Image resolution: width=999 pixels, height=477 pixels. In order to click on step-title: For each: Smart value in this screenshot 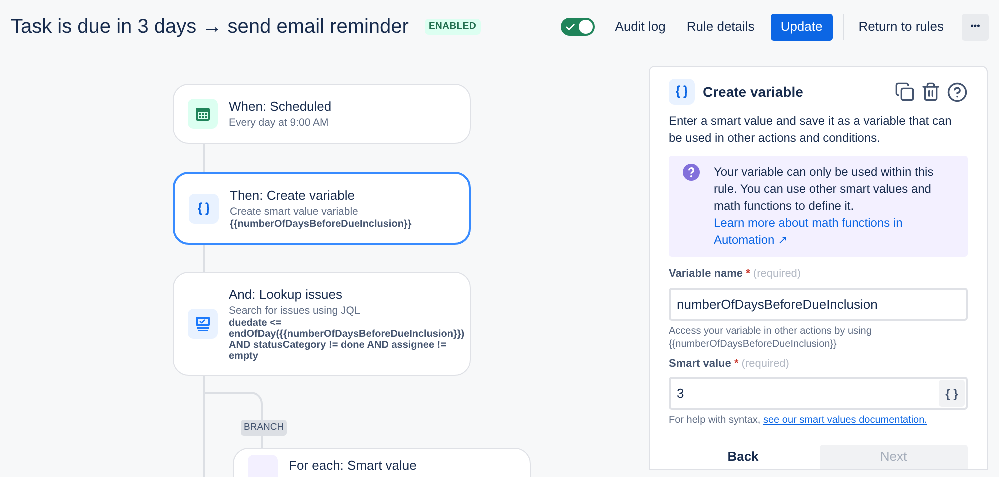, I will do `click(353, 466)`.